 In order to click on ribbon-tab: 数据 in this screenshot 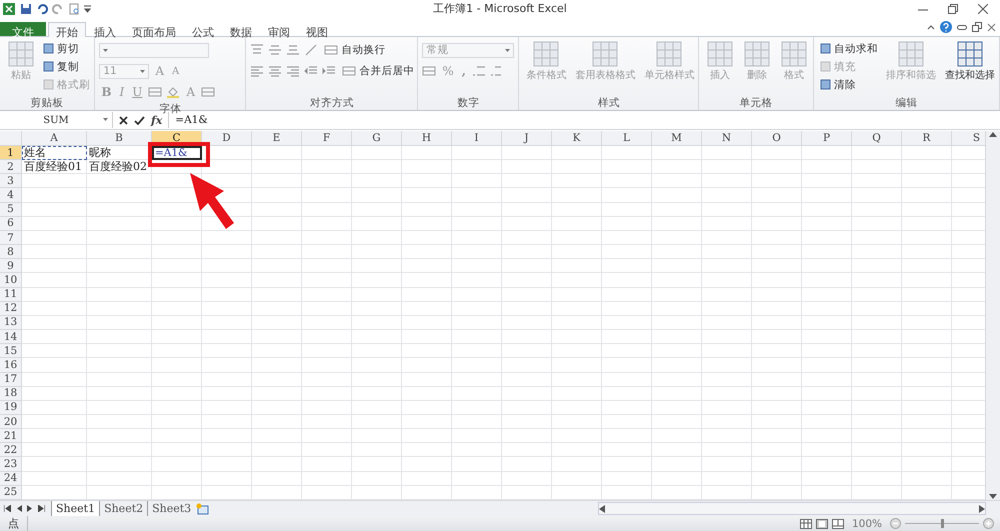, I will do `click(241, 29)`.